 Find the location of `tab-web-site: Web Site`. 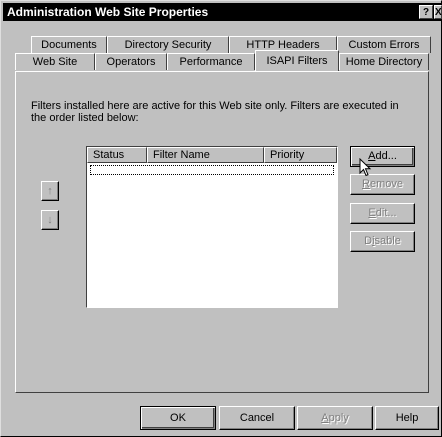

tab-web-site: Web Site is located at coordinates (55, 61).